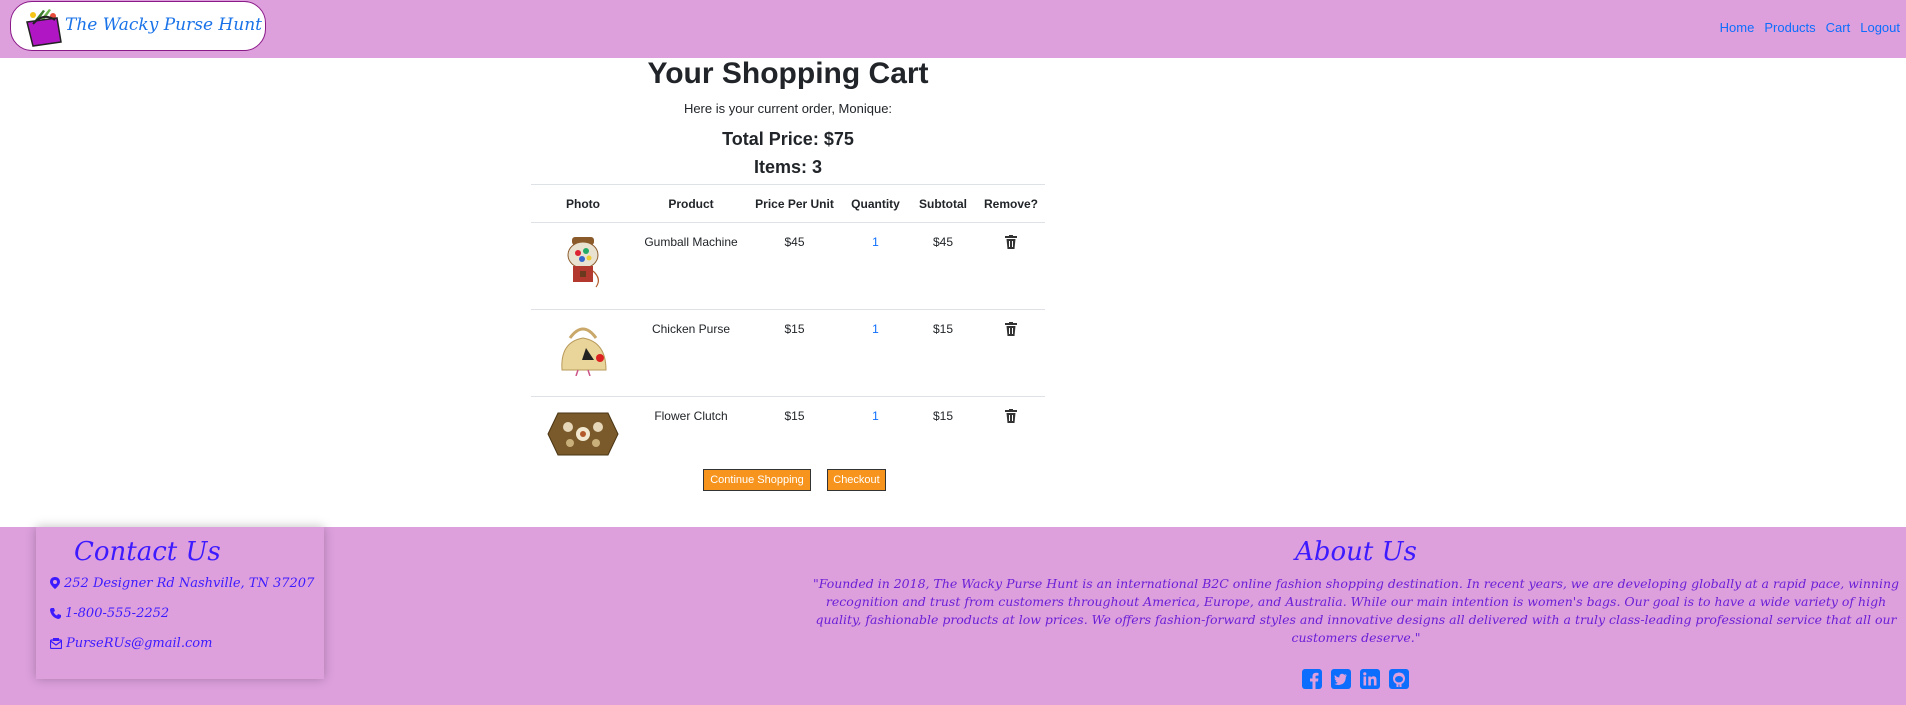  I want to click on cart-item-count: Items: 3, so click(788, 167).